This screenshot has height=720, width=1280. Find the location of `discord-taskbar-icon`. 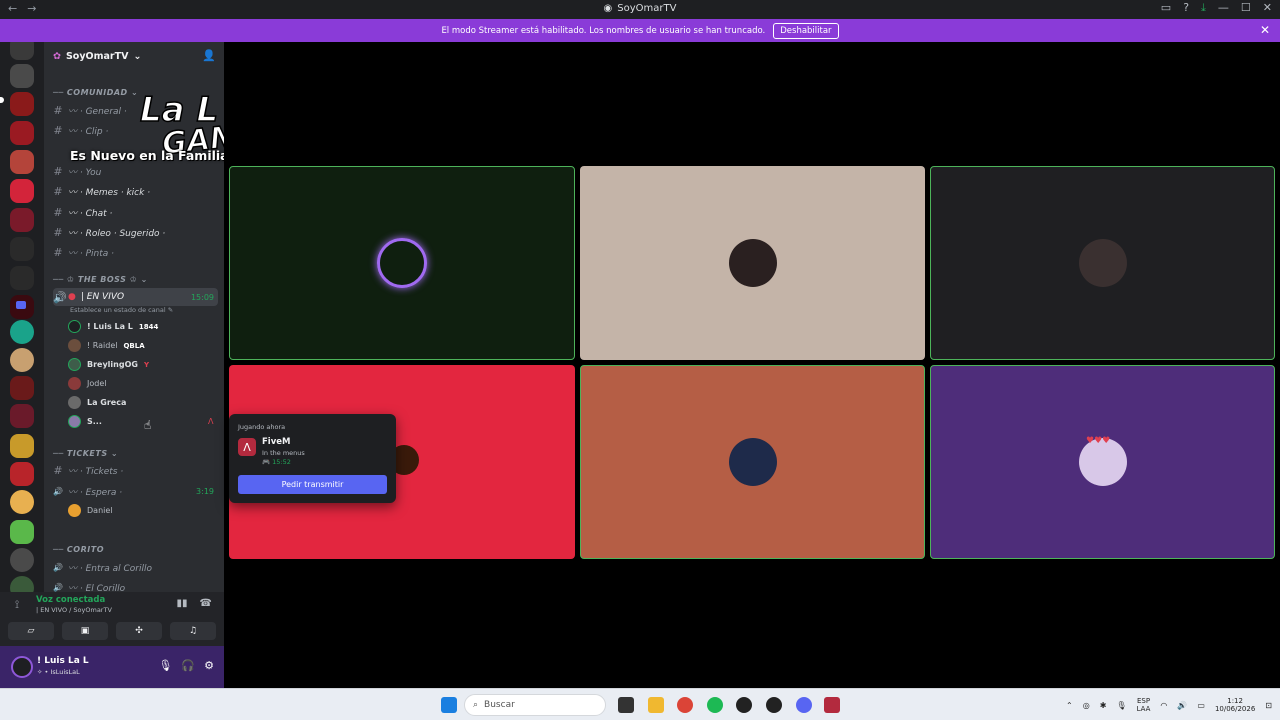

discord-taskbar-icon is located at coordinates (804, 705).